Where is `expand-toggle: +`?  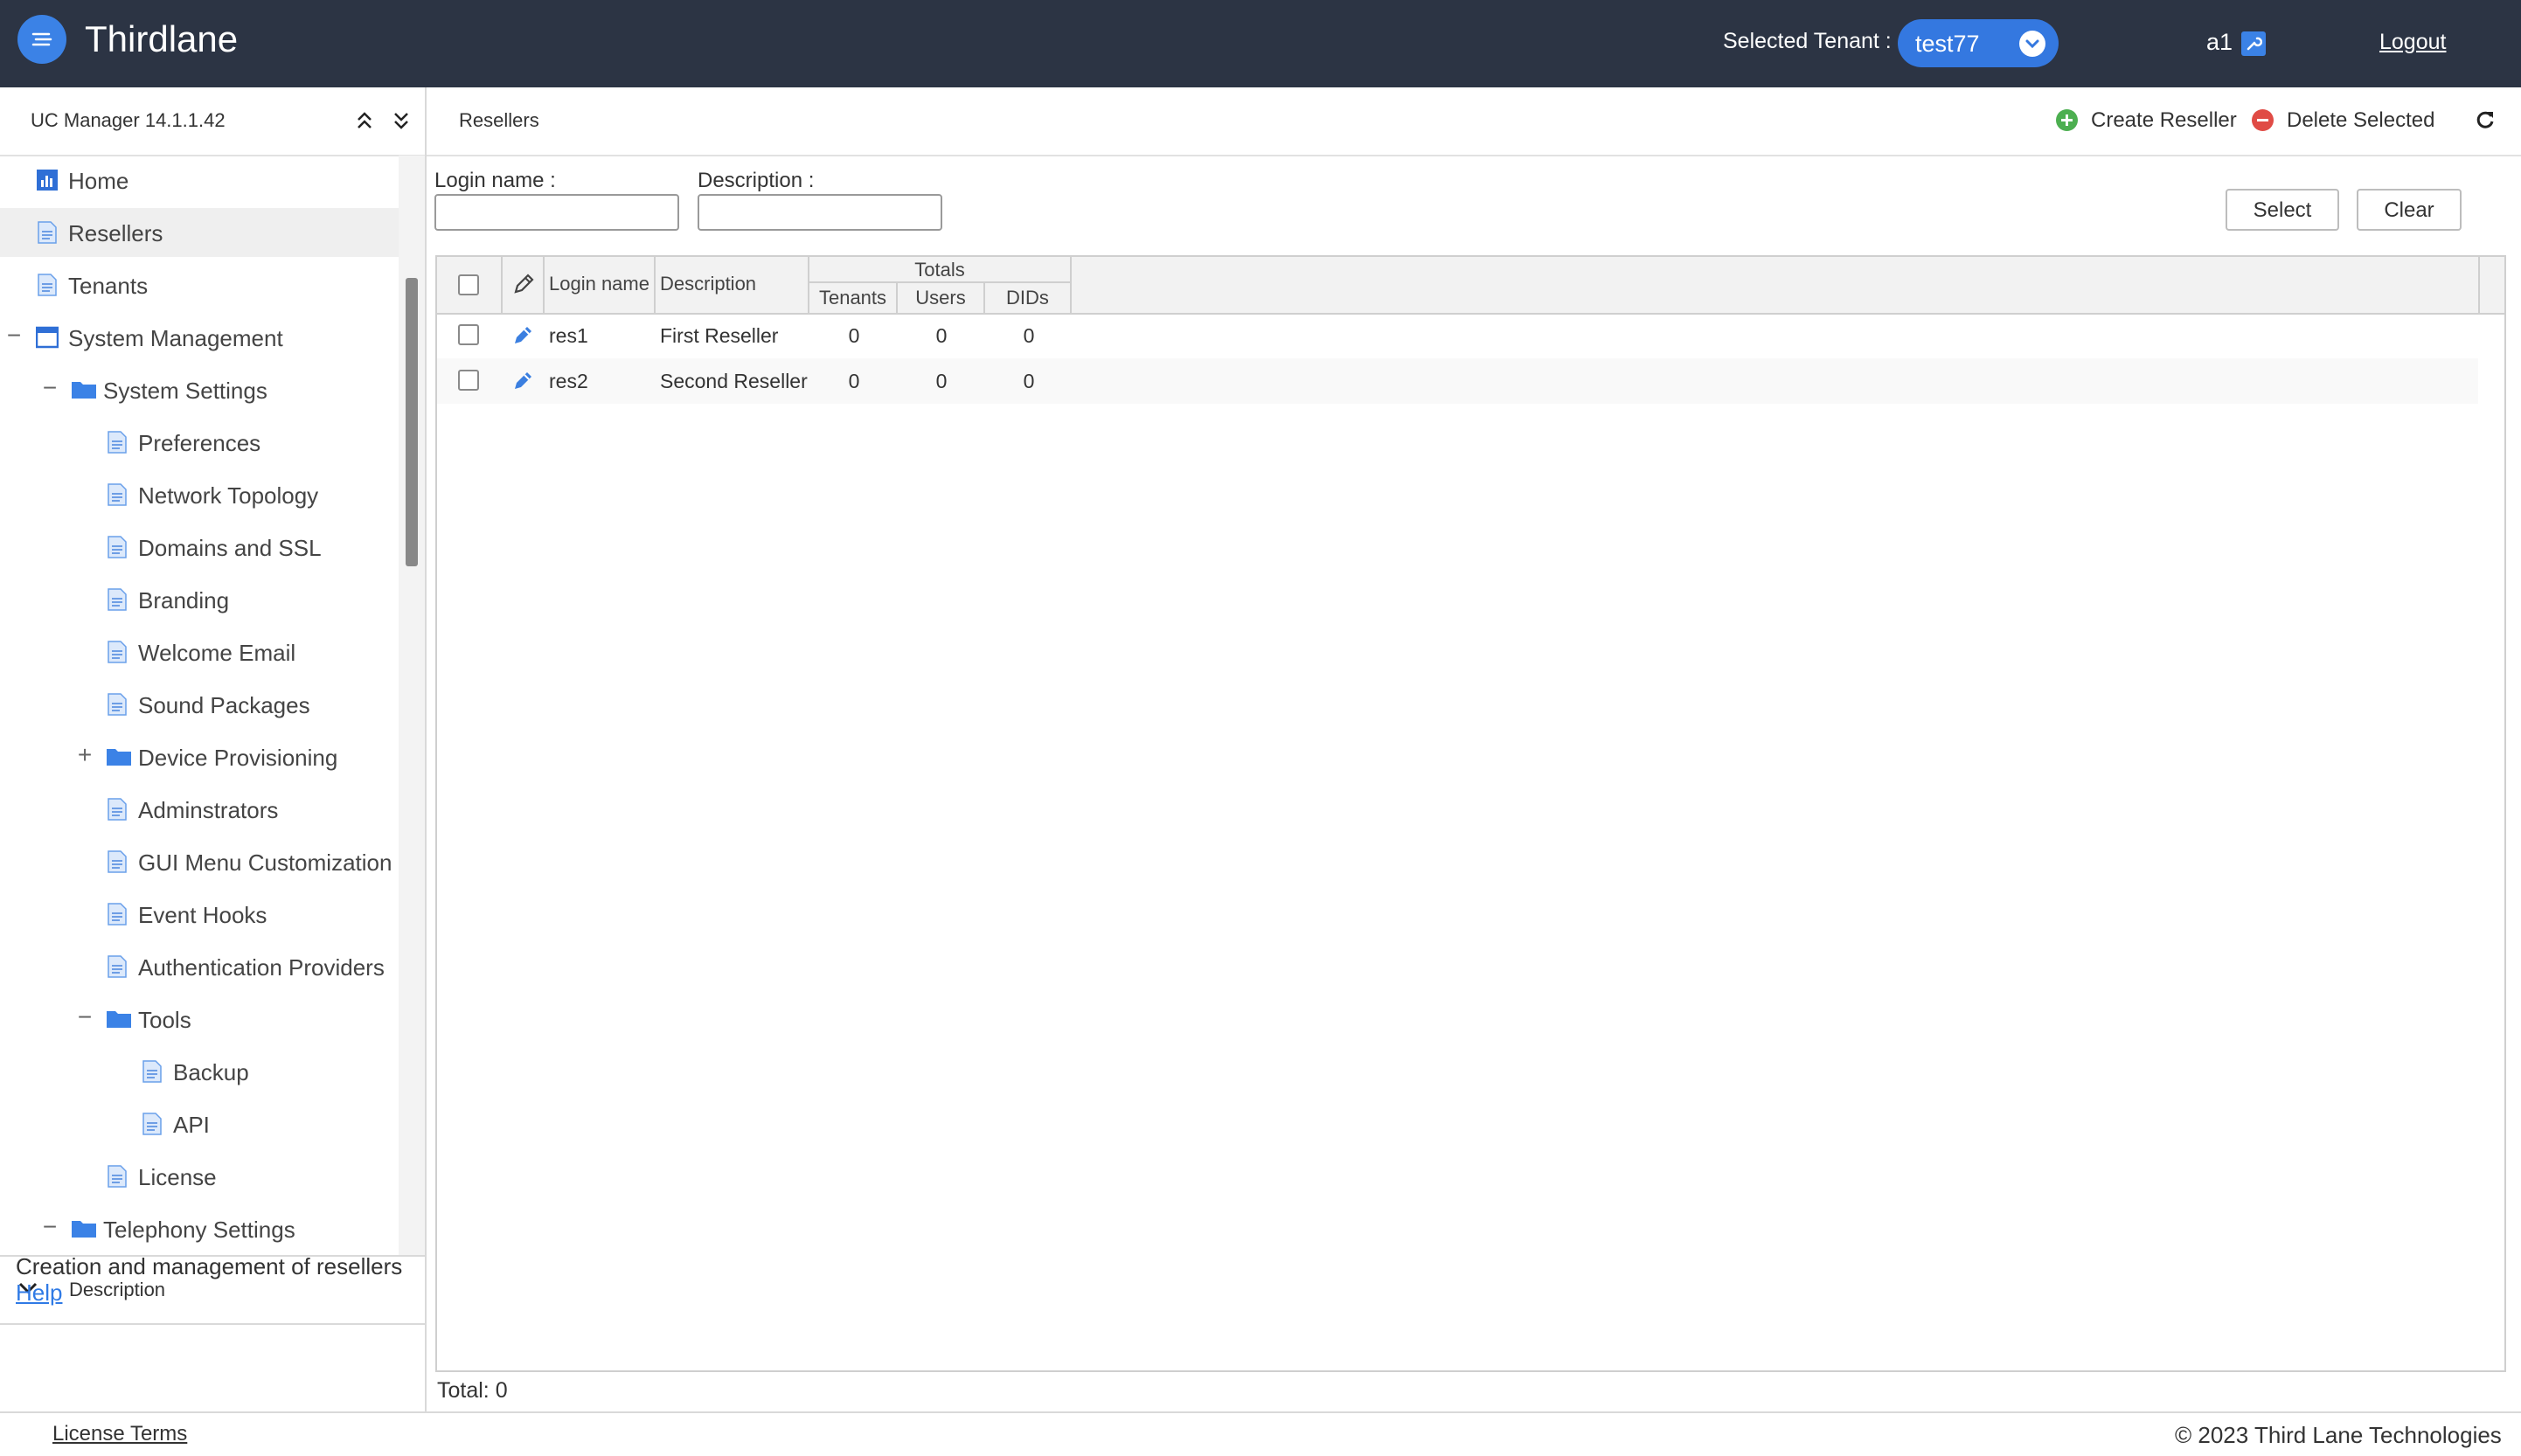 expand-toggle: + is located at coordinates (85, 755).